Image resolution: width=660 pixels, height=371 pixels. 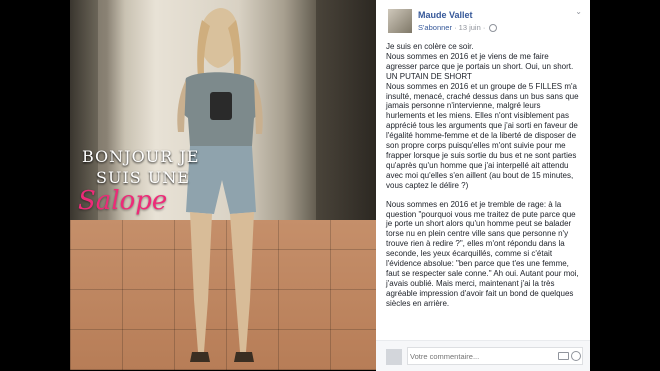 What do you see at coordinates (400, 21) in the screenshot?
I see `author-avatar` at bounding box center [400, 21].